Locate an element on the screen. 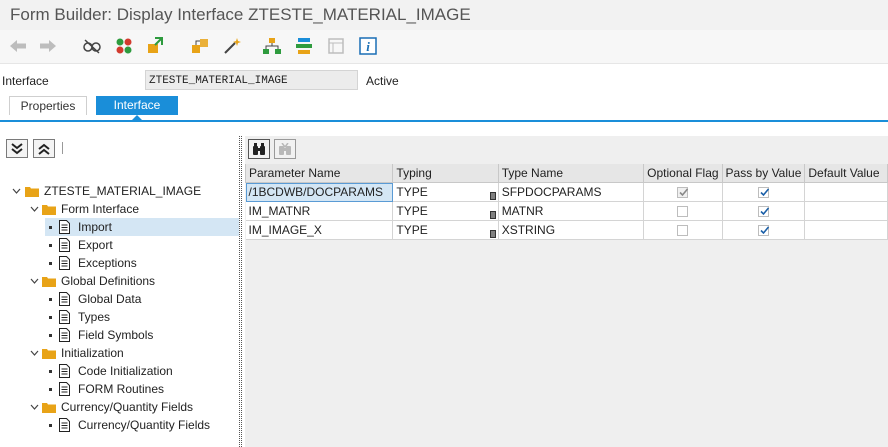 Image resolution: width=888 pixels, height=447 pixels. tree-label-form-routines: FORM Routines is located at coordinates (121, 389).